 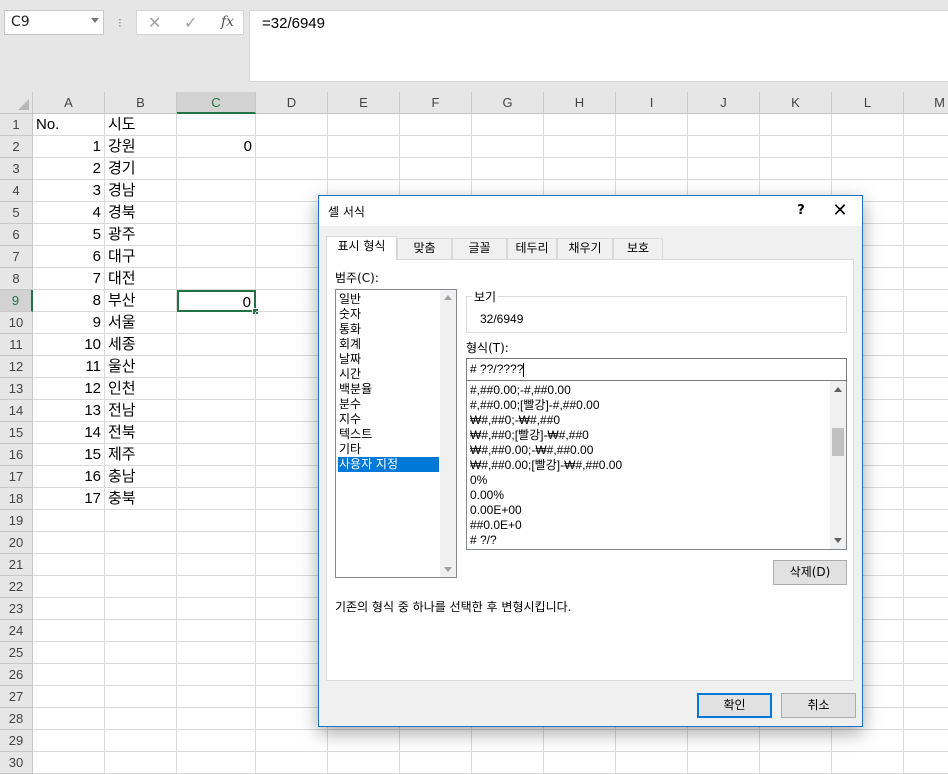 What do you see at coordinates (926, 169) in the screenshot?
I see `cell-m3` at bounding box center [926, 169].